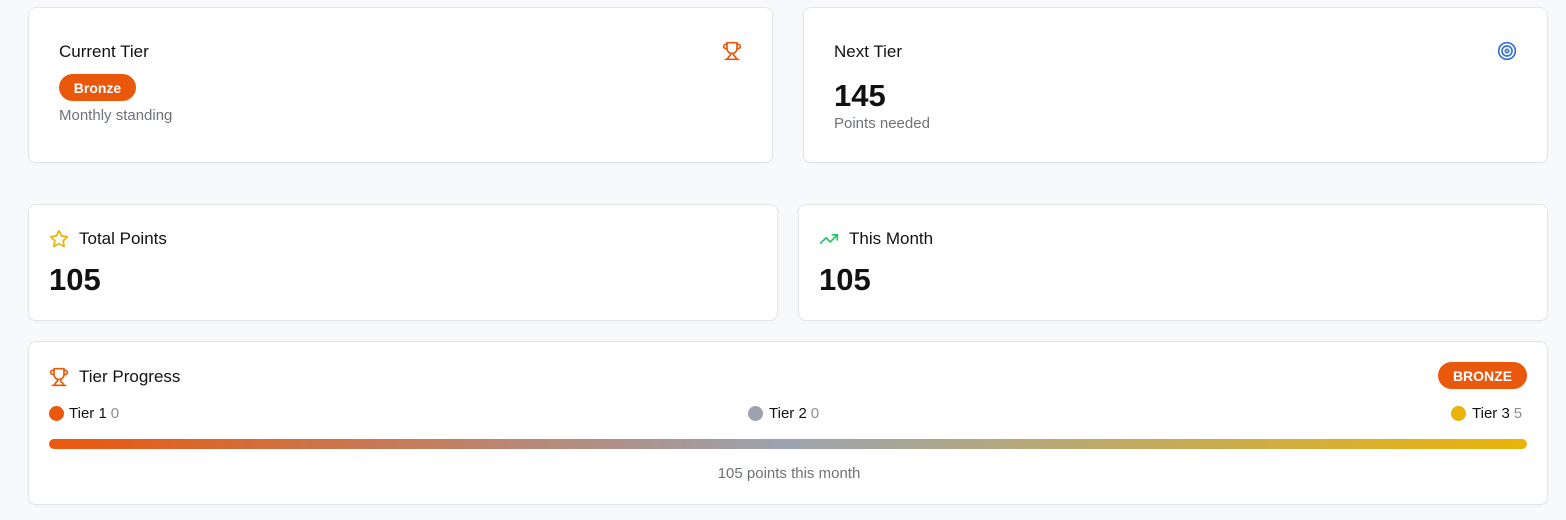 This screenshot has height=520, width=1566. I want to click on tier-3-count: 5, so click(1518, 413).